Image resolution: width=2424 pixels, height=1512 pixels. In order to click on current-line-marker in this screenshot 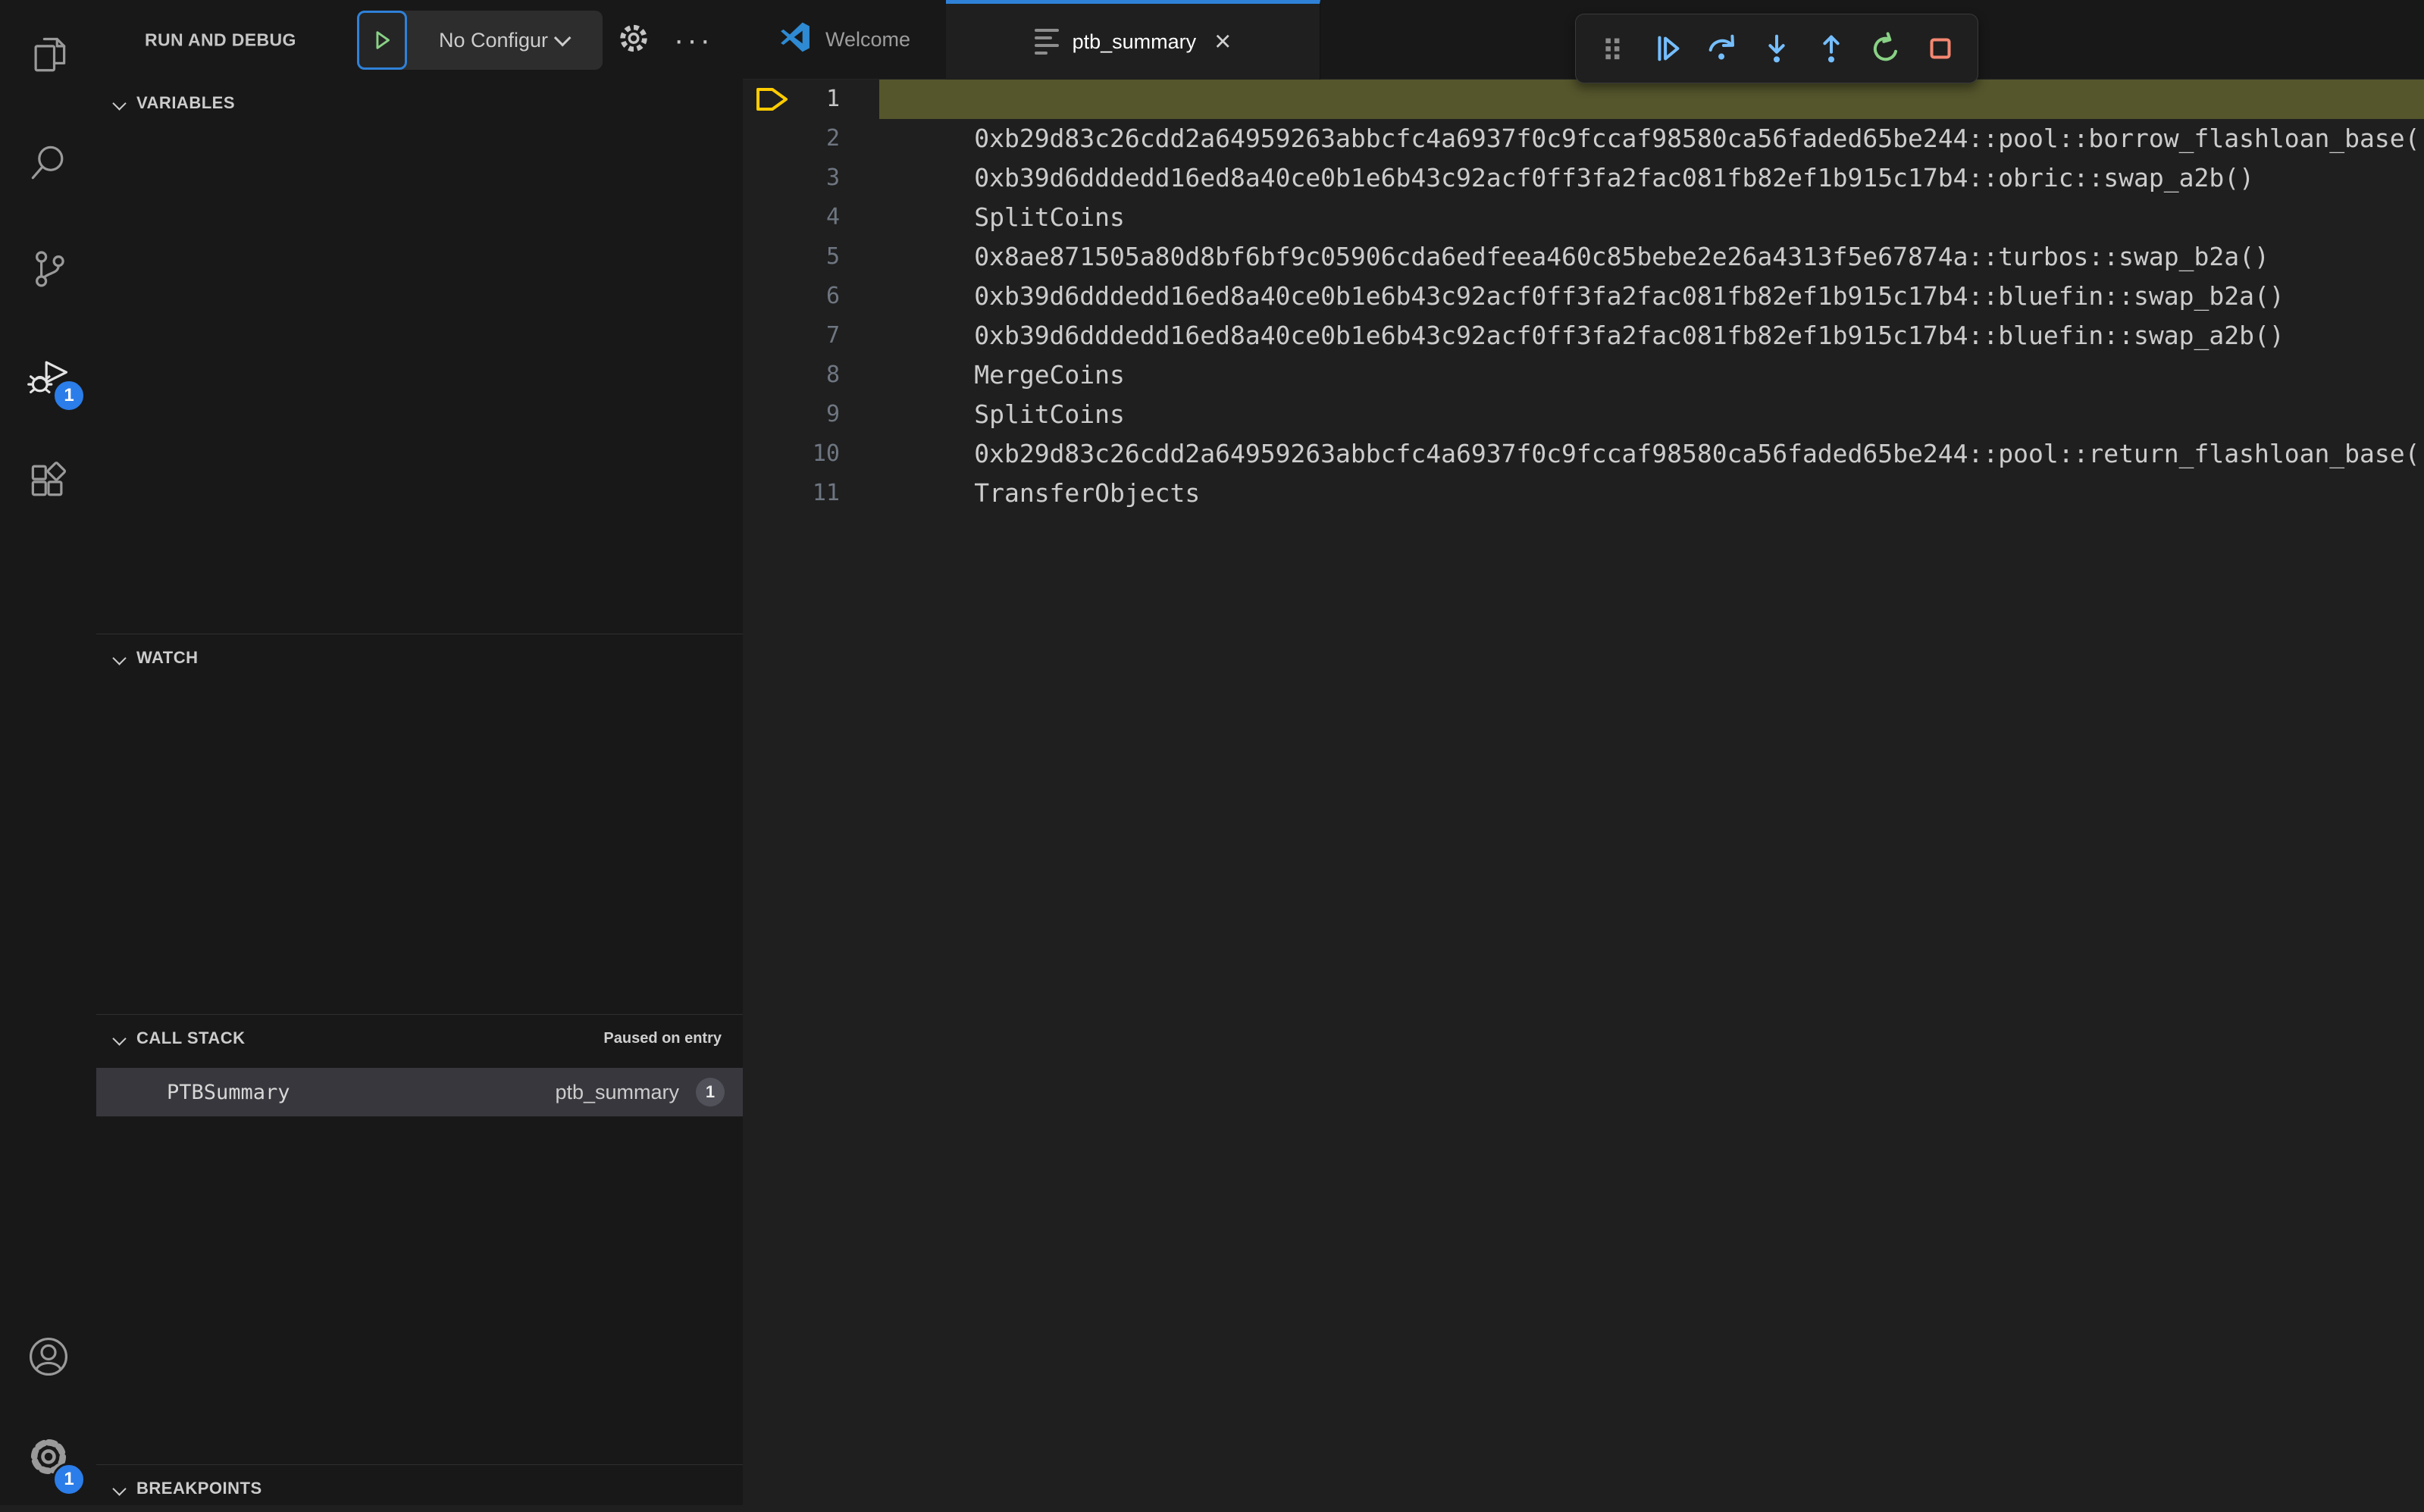, I will do `click(773, 99)`.